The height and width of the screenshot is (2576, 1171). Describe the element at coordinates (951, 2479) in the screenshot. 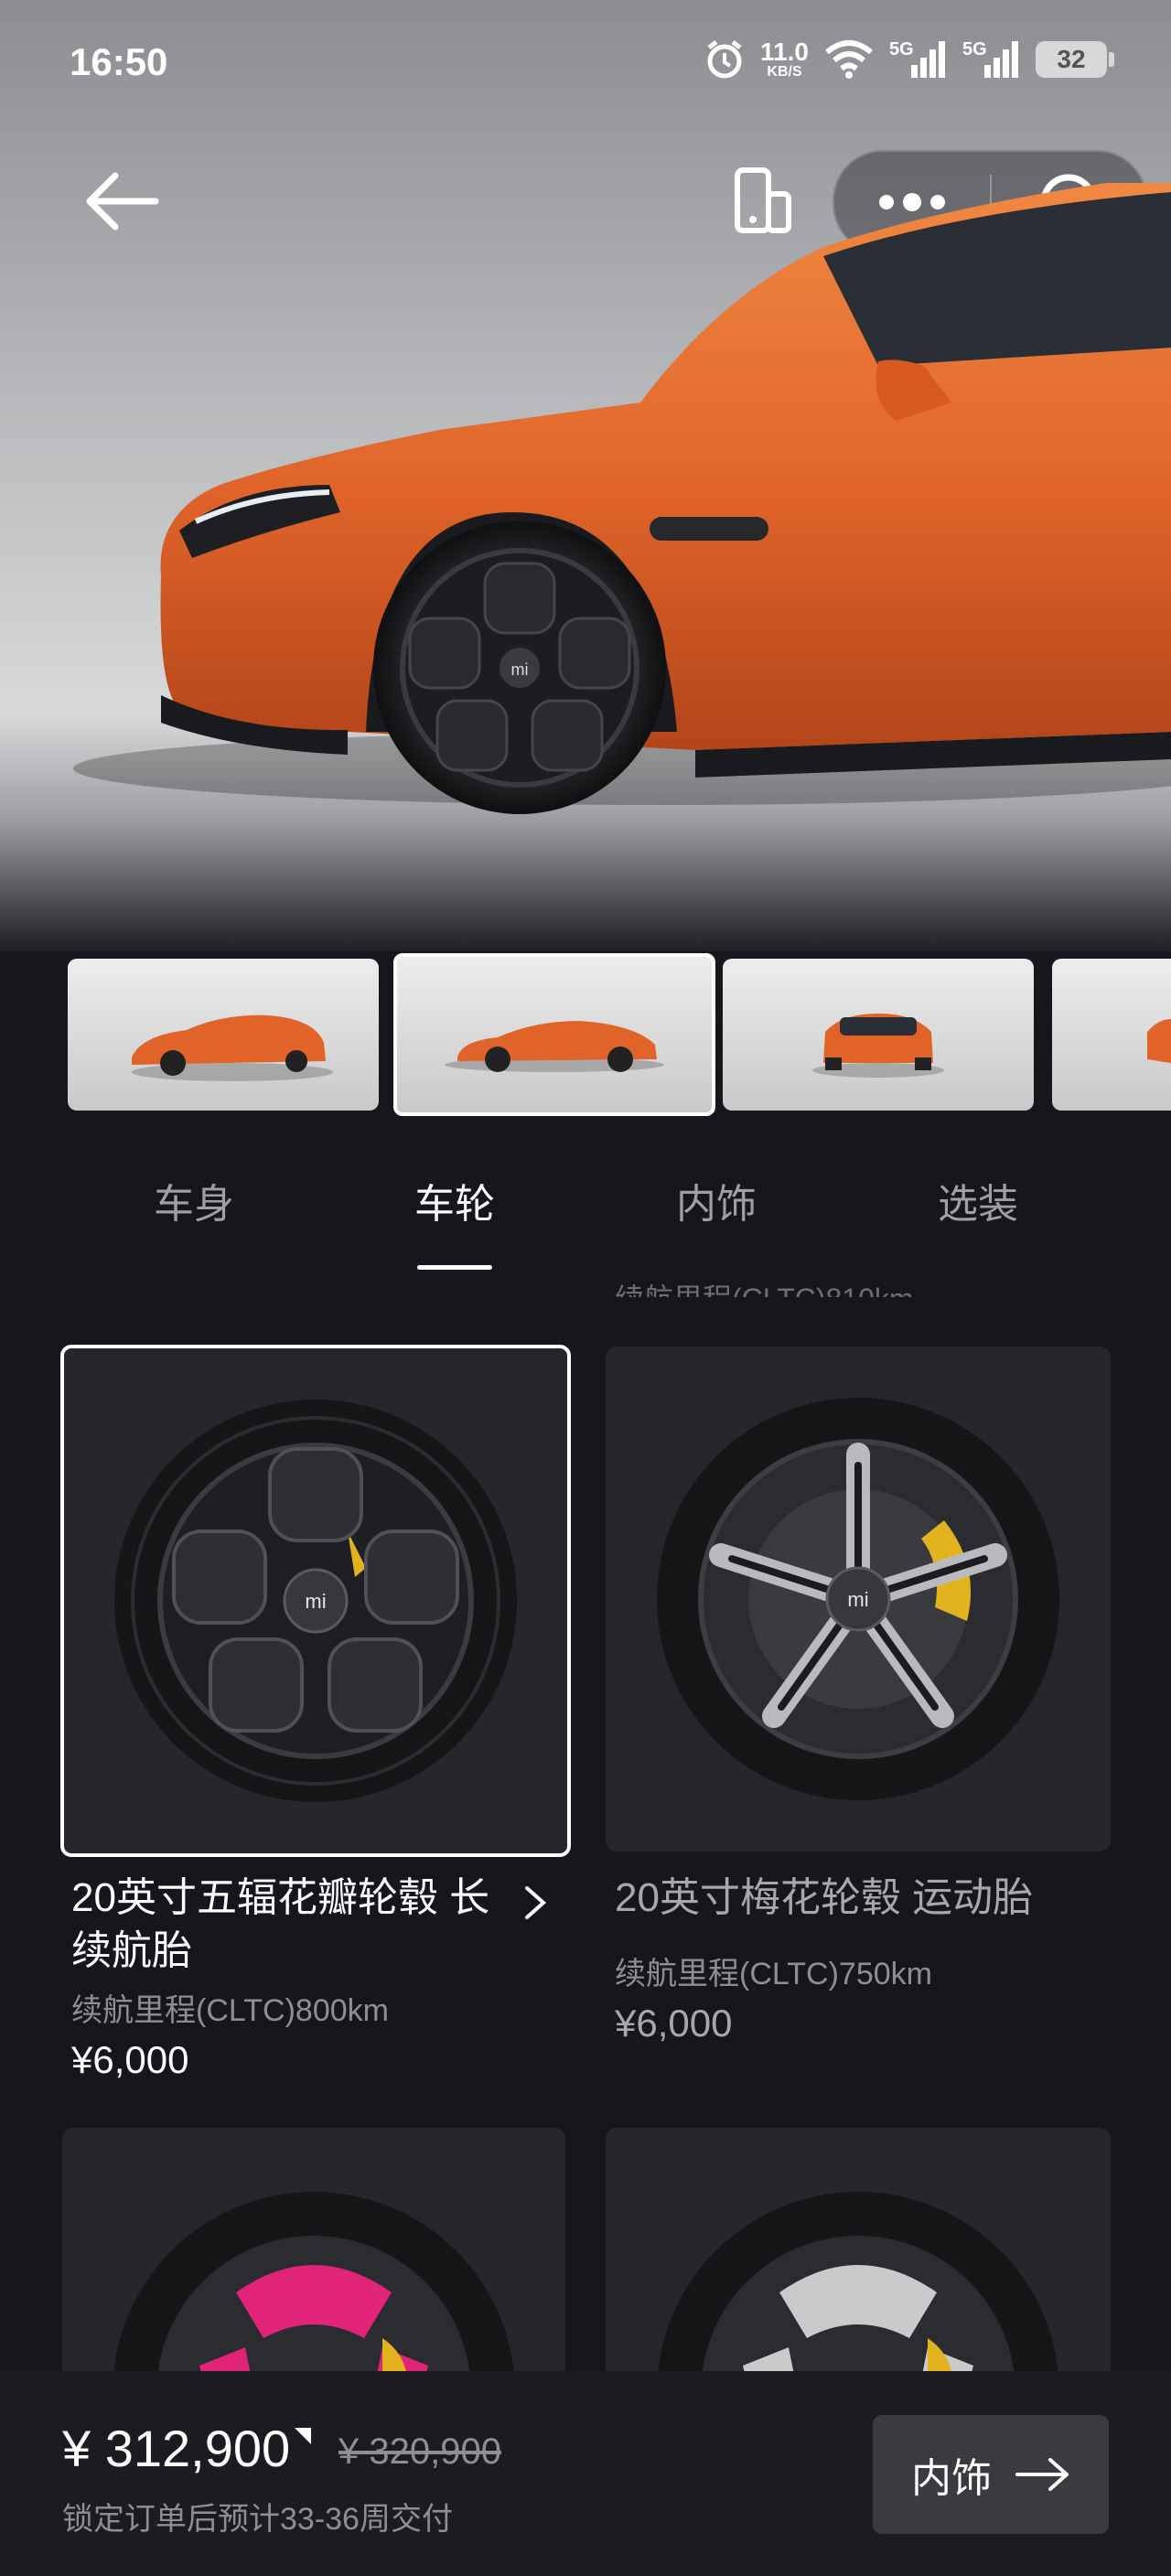

I see `next-step-label: 内饰` at that location.